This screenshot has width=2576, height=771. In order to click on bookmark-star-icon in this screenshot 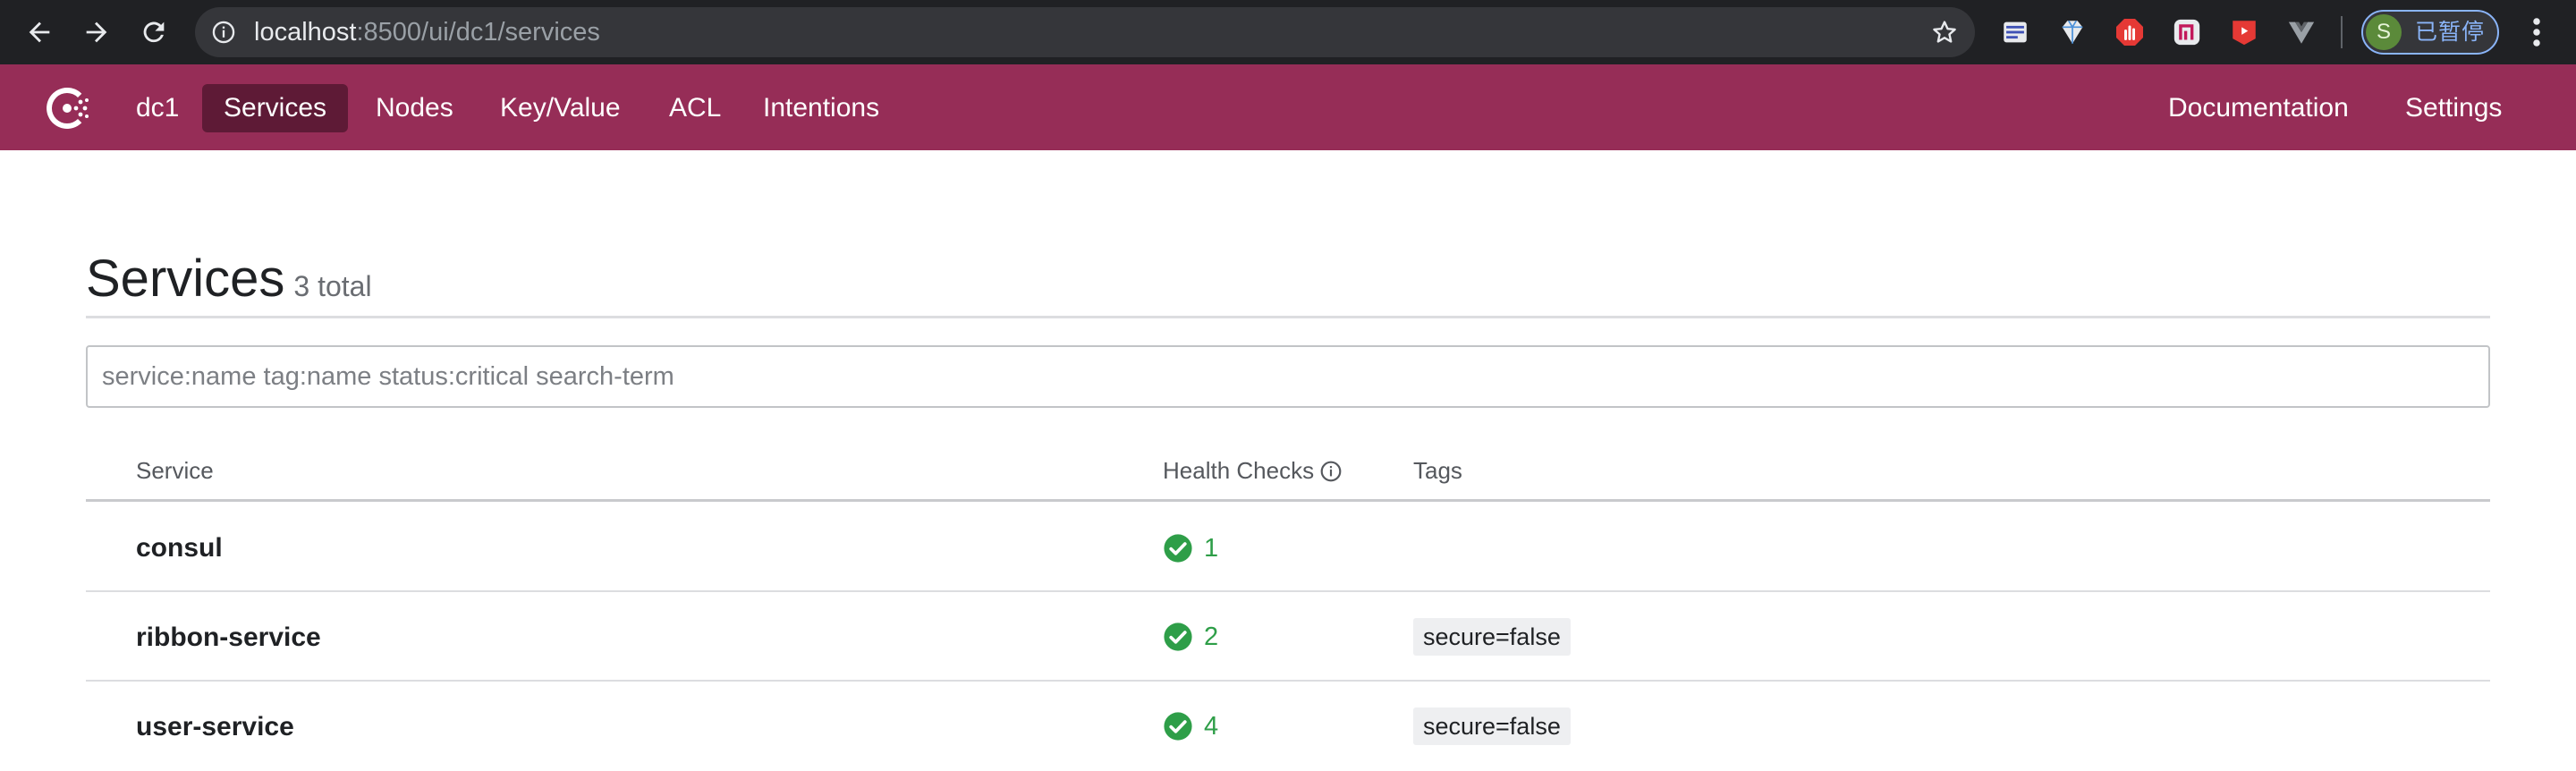, I will do `click(1944, 32)`.